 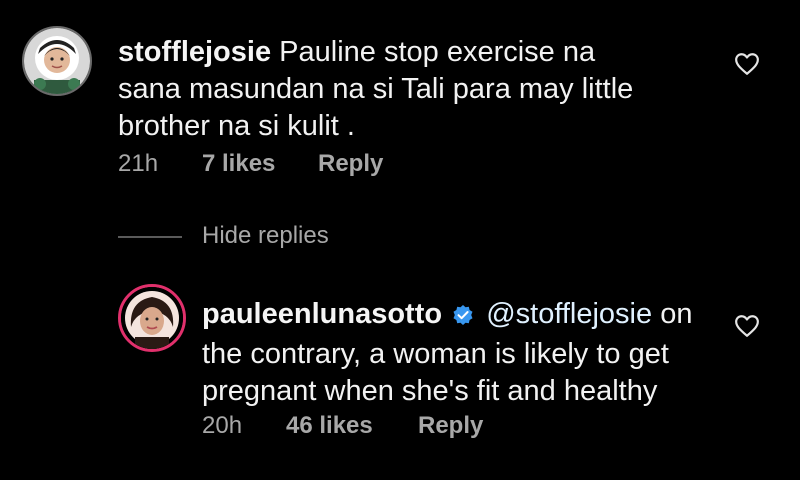 I want to click on reply-mention-link: @stofflejosie, so click(x=569, y=314).